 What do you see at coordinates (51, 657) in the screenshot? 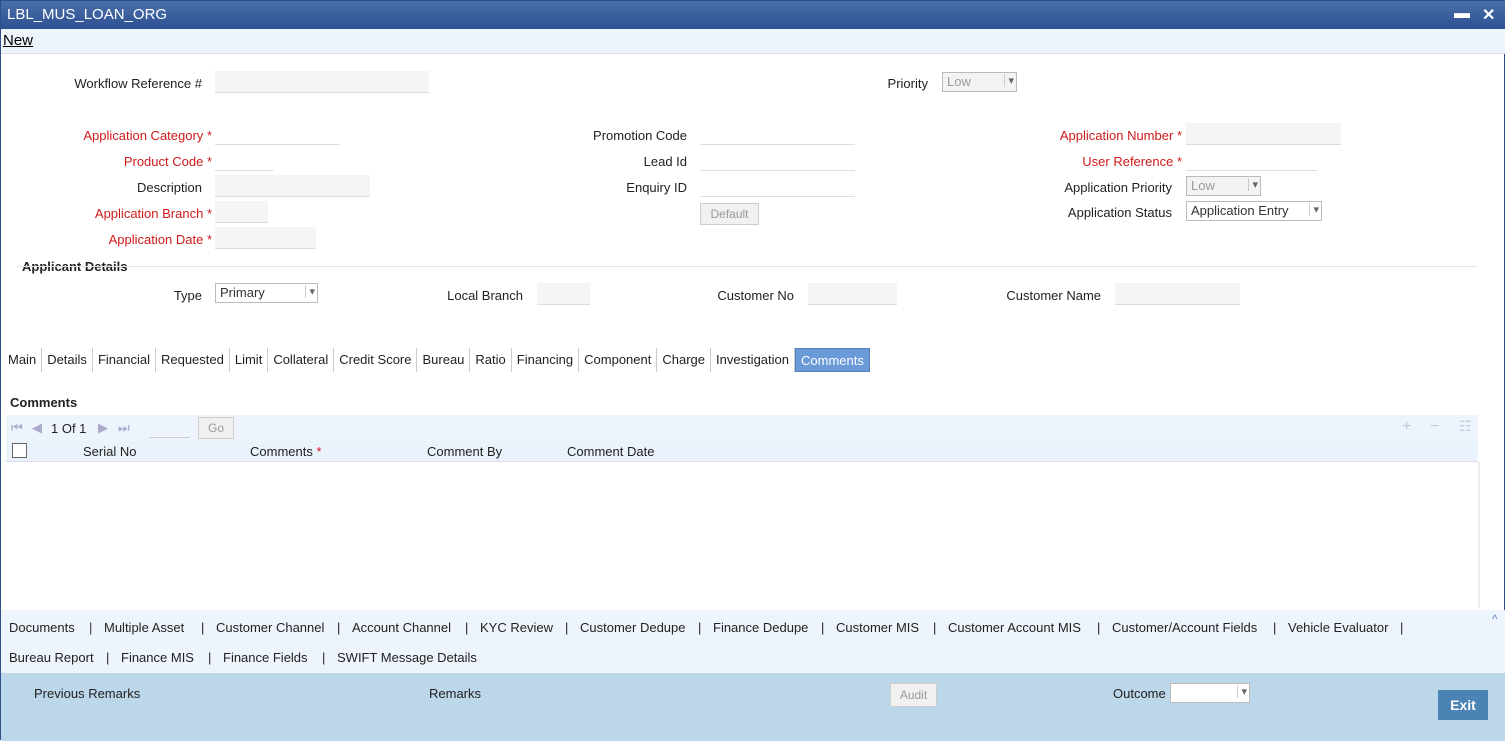
I see `link-bureau-report: Bureau Report` at bounding box center [51, 657].